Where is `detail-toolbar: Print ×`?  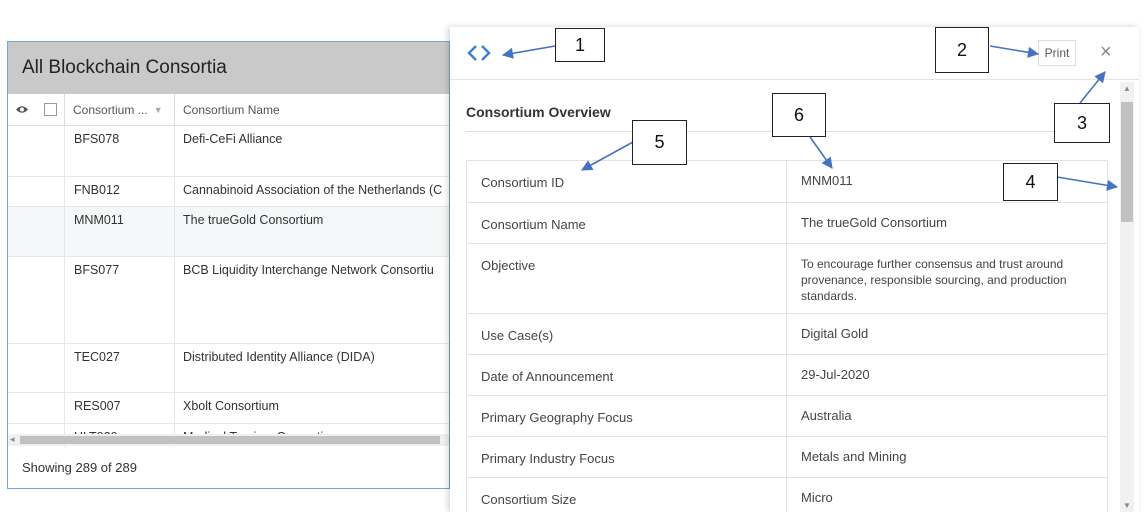
detail-toolbar: Print × is located at coordinates (794, 53).